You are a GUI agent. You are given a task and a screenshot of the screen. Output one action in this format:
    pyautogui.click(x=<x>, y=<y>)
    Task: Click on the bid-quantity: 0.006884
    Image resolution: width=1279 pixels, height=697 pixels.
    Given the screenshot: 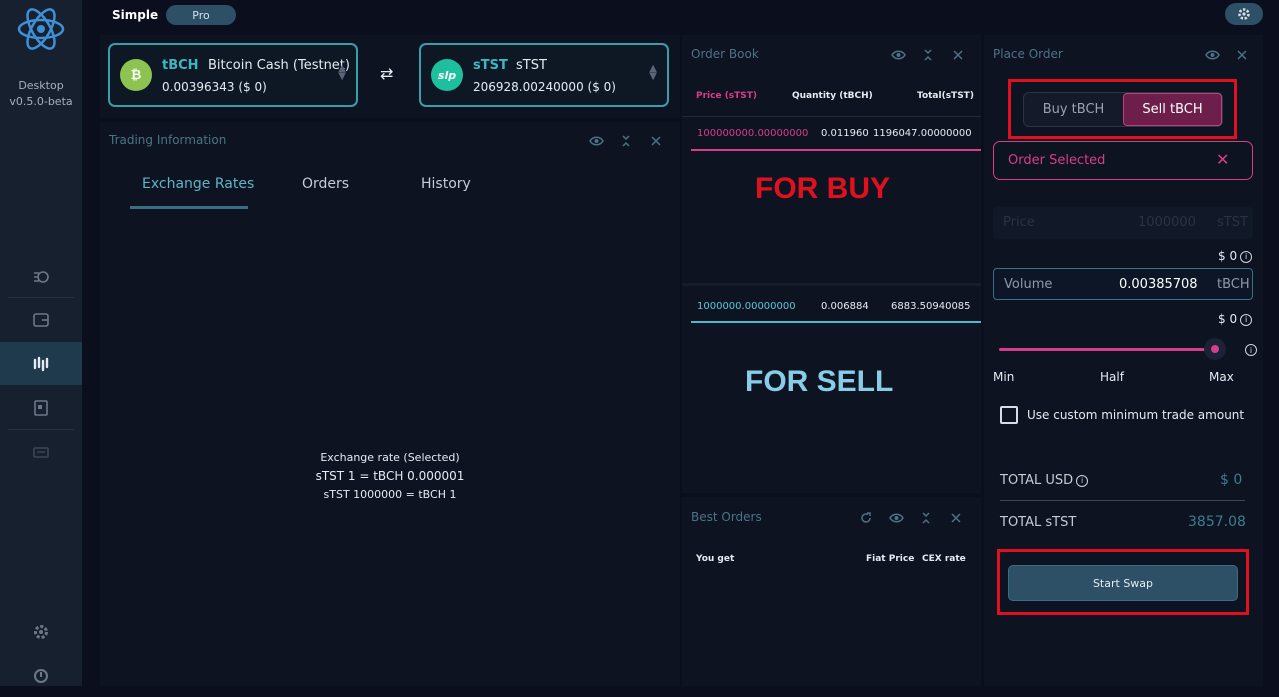 What is the action you would take?
    pyautogui.click(x=845, y=306)
    